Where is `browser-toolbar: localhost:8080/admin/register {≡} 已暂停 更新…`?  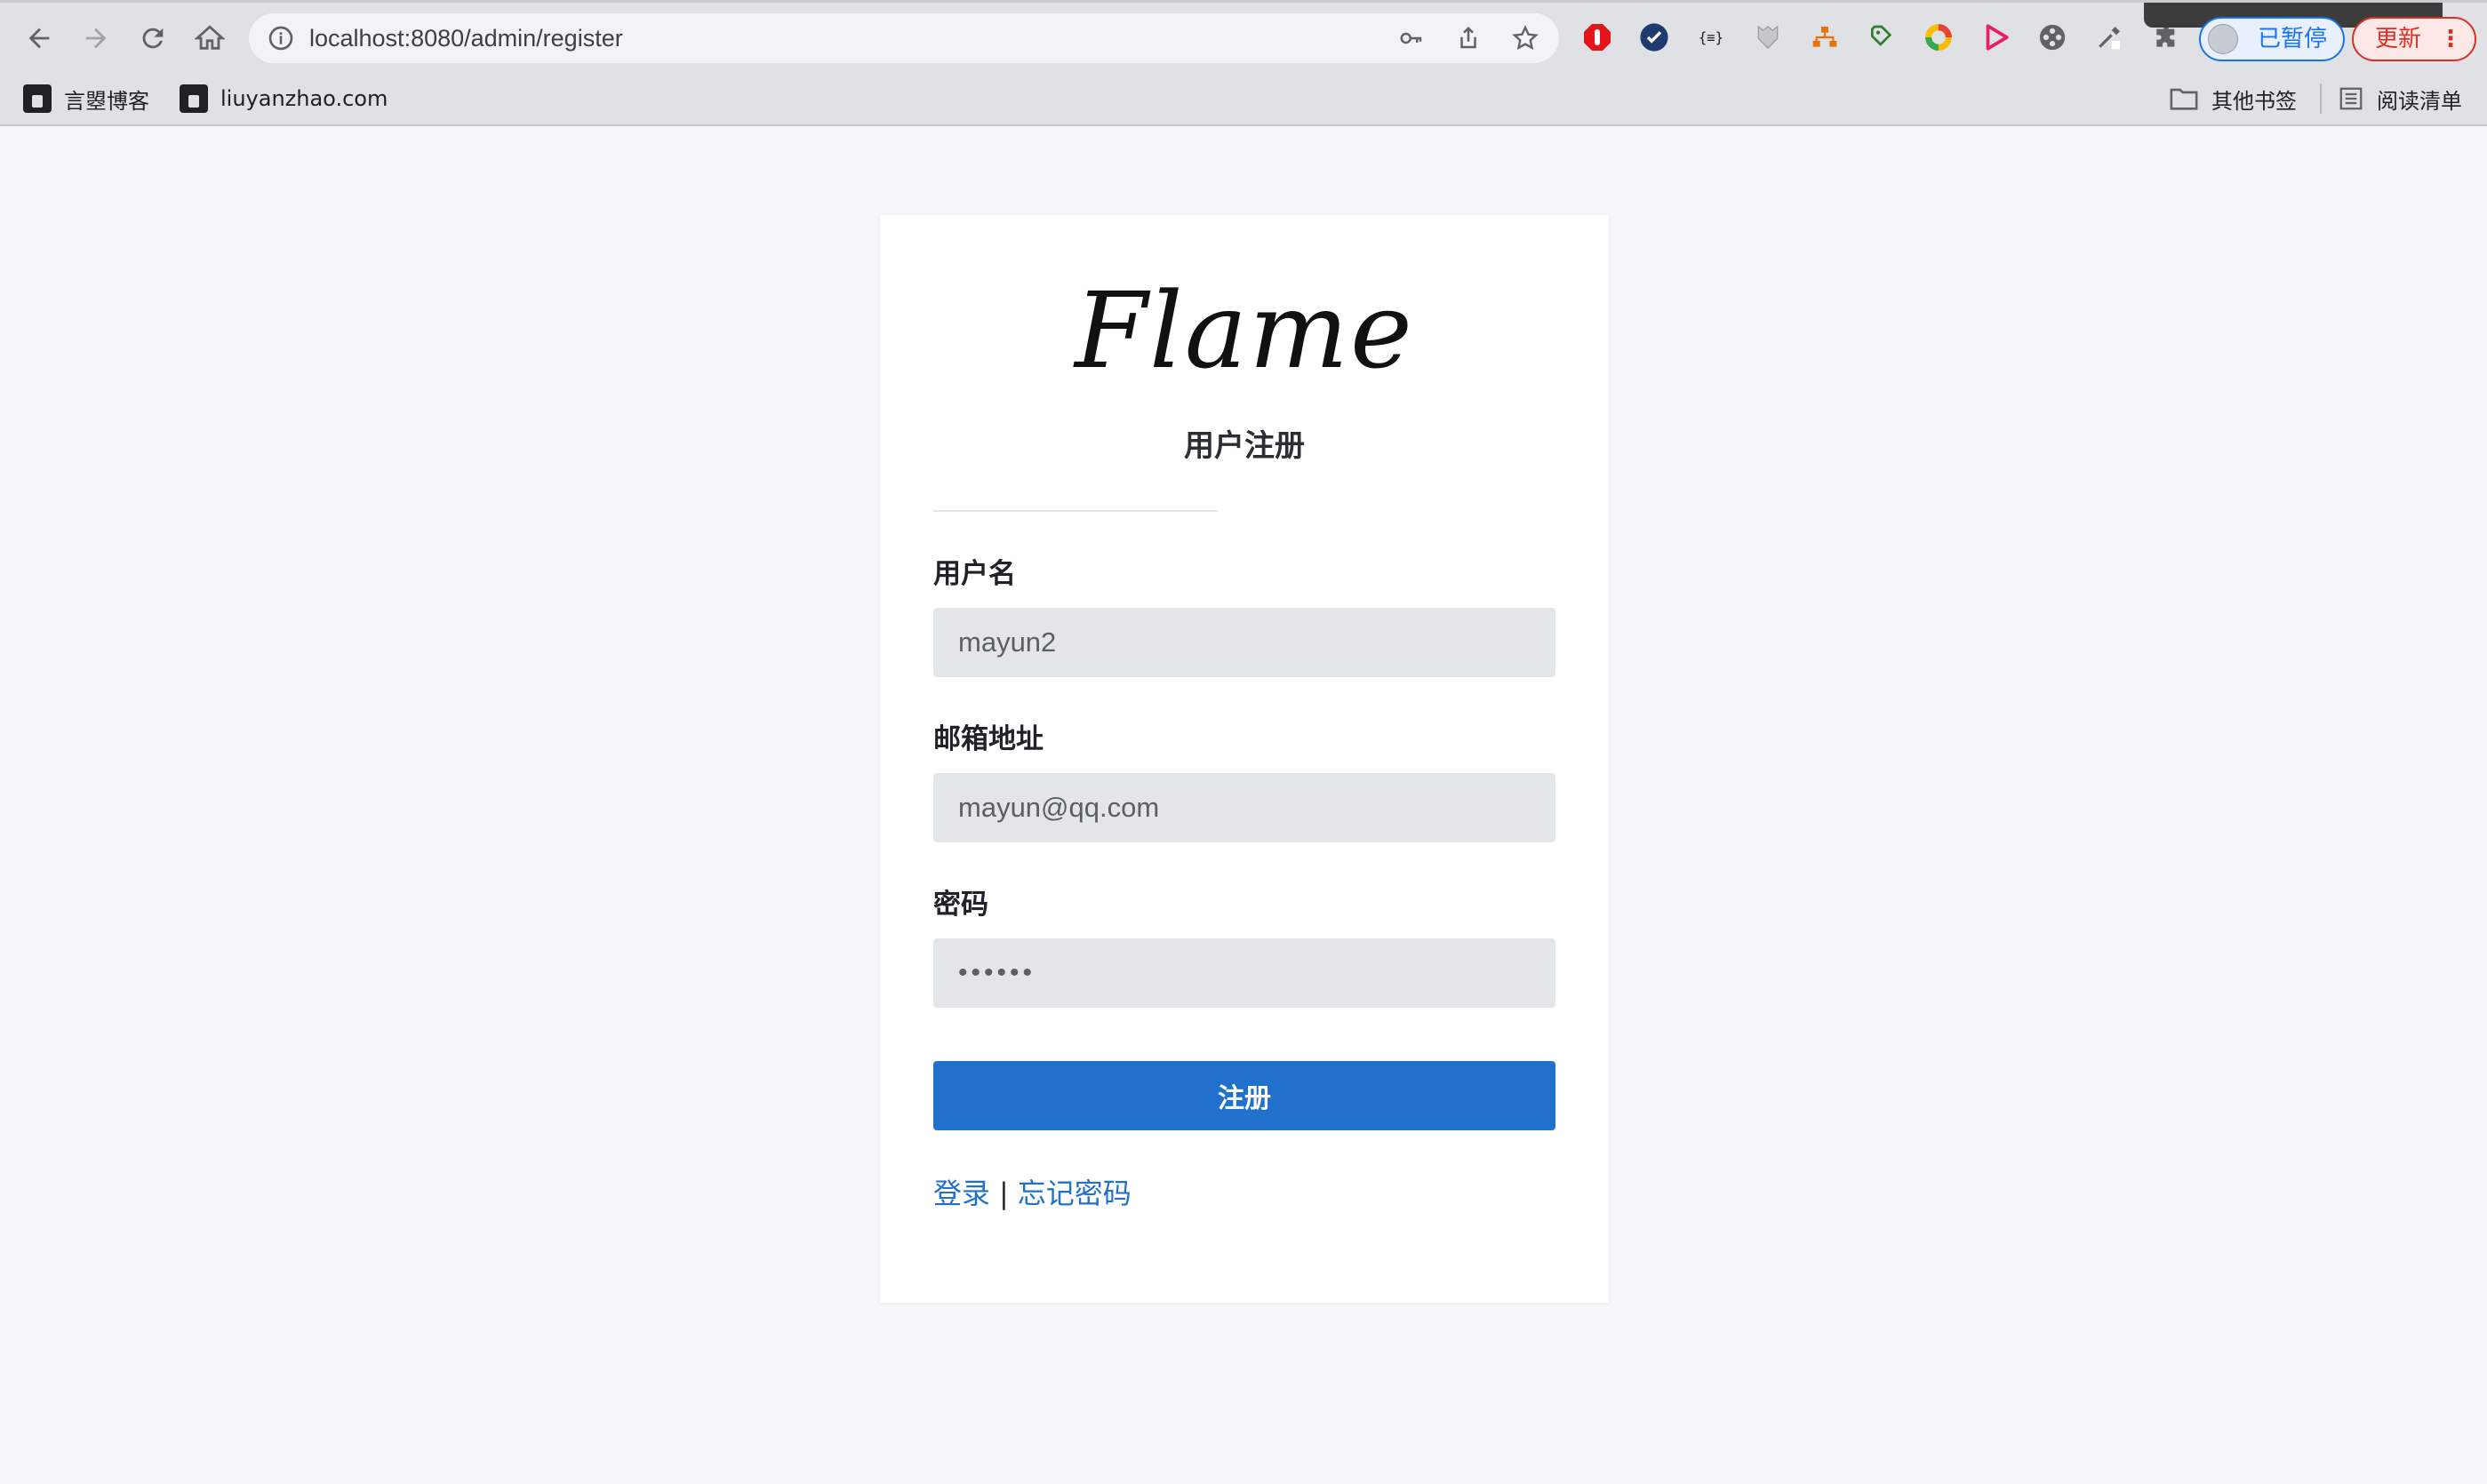
browser-toolbar: localhost:8080/admin/register {≡} 已暂停 更新… is located at coordinates (1243, 35).